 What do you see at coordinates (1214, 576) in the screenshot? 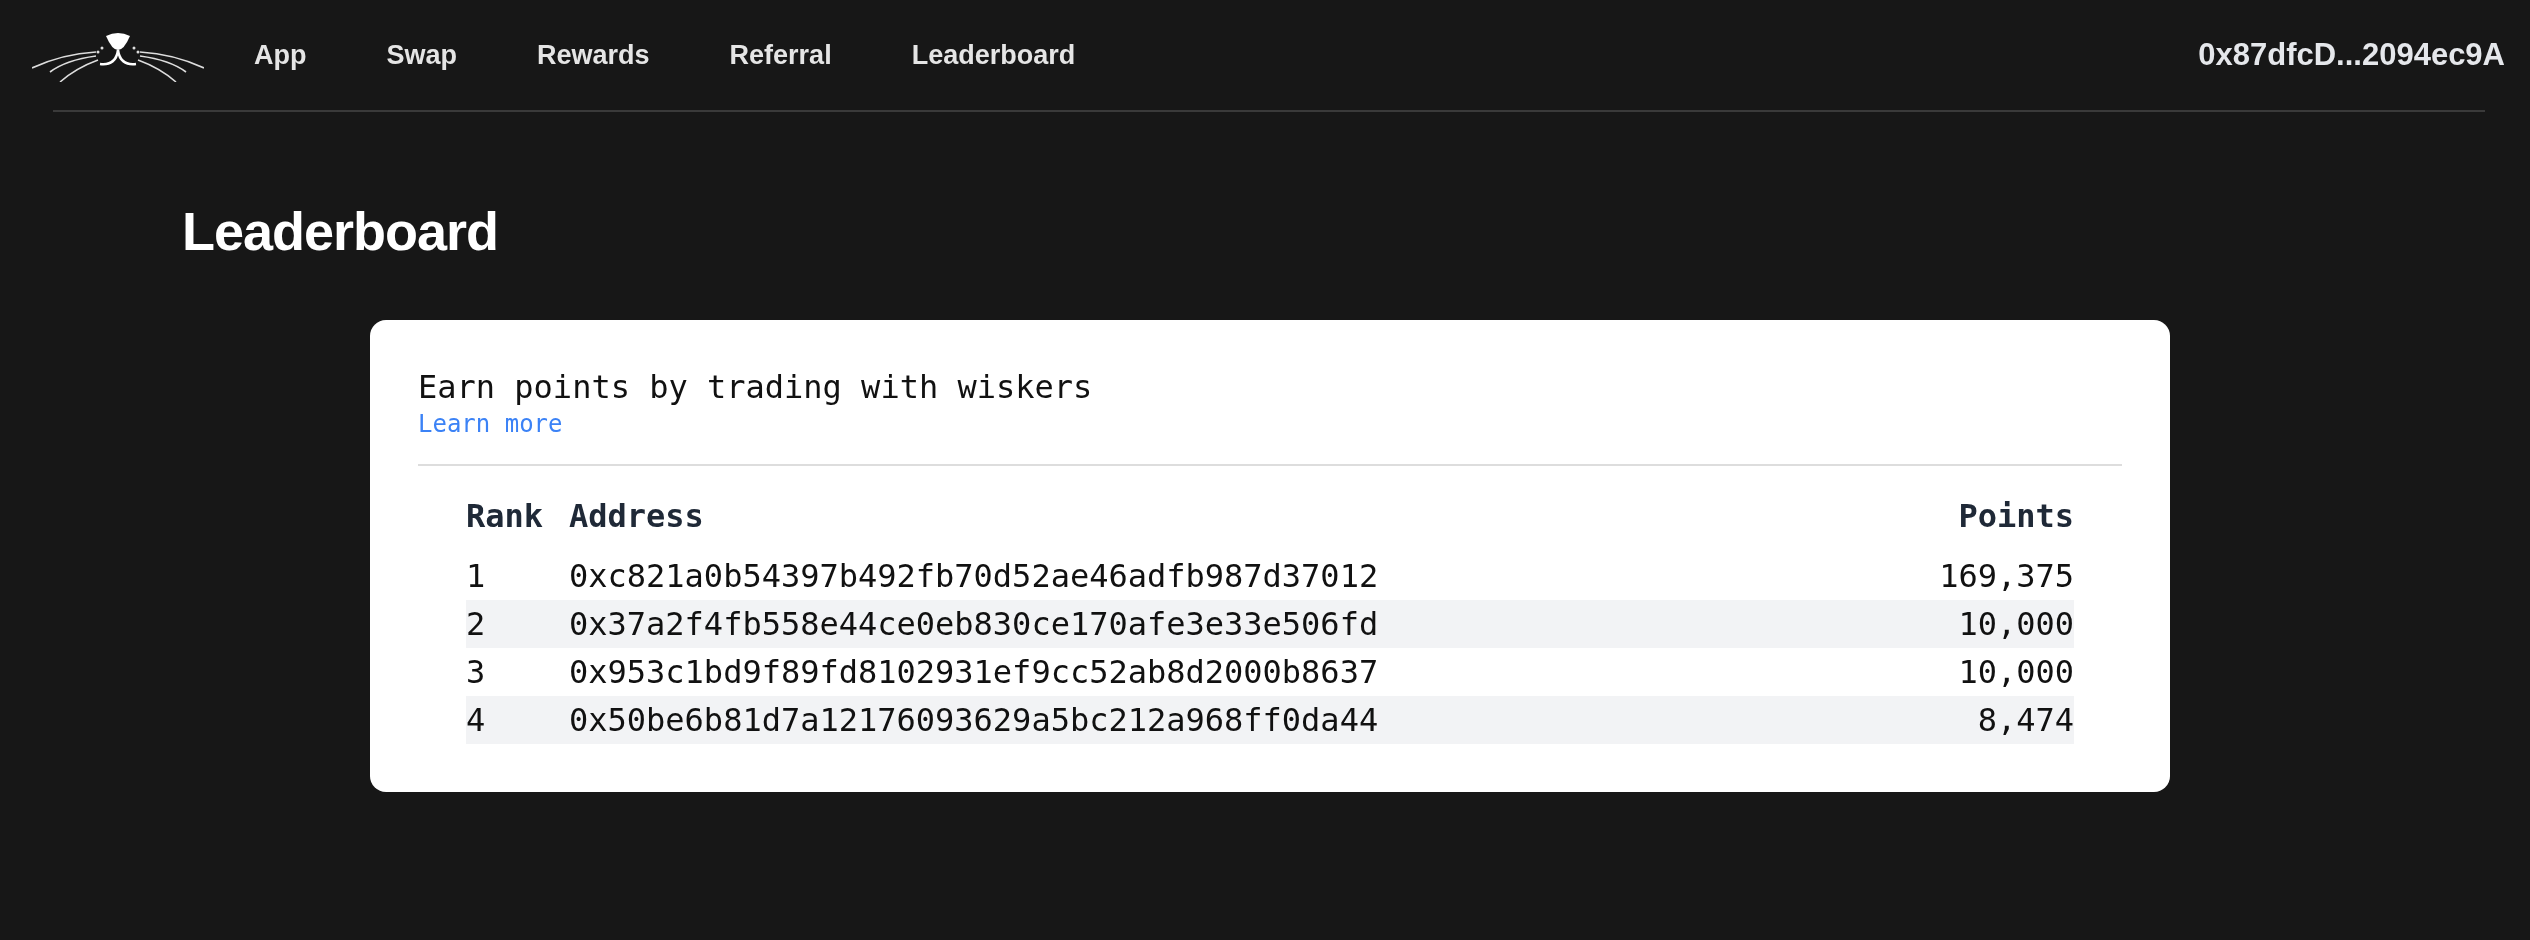
I see `address-cell: 0xc821a0b54397b492fb70d52ae46adfb987d37012` at bounding box center [1214, 576].